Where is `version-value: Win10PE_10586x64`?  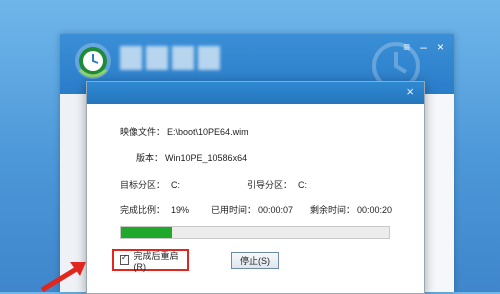
version-value: Win10PE_10586x64 is located at coordinates (206, 158).